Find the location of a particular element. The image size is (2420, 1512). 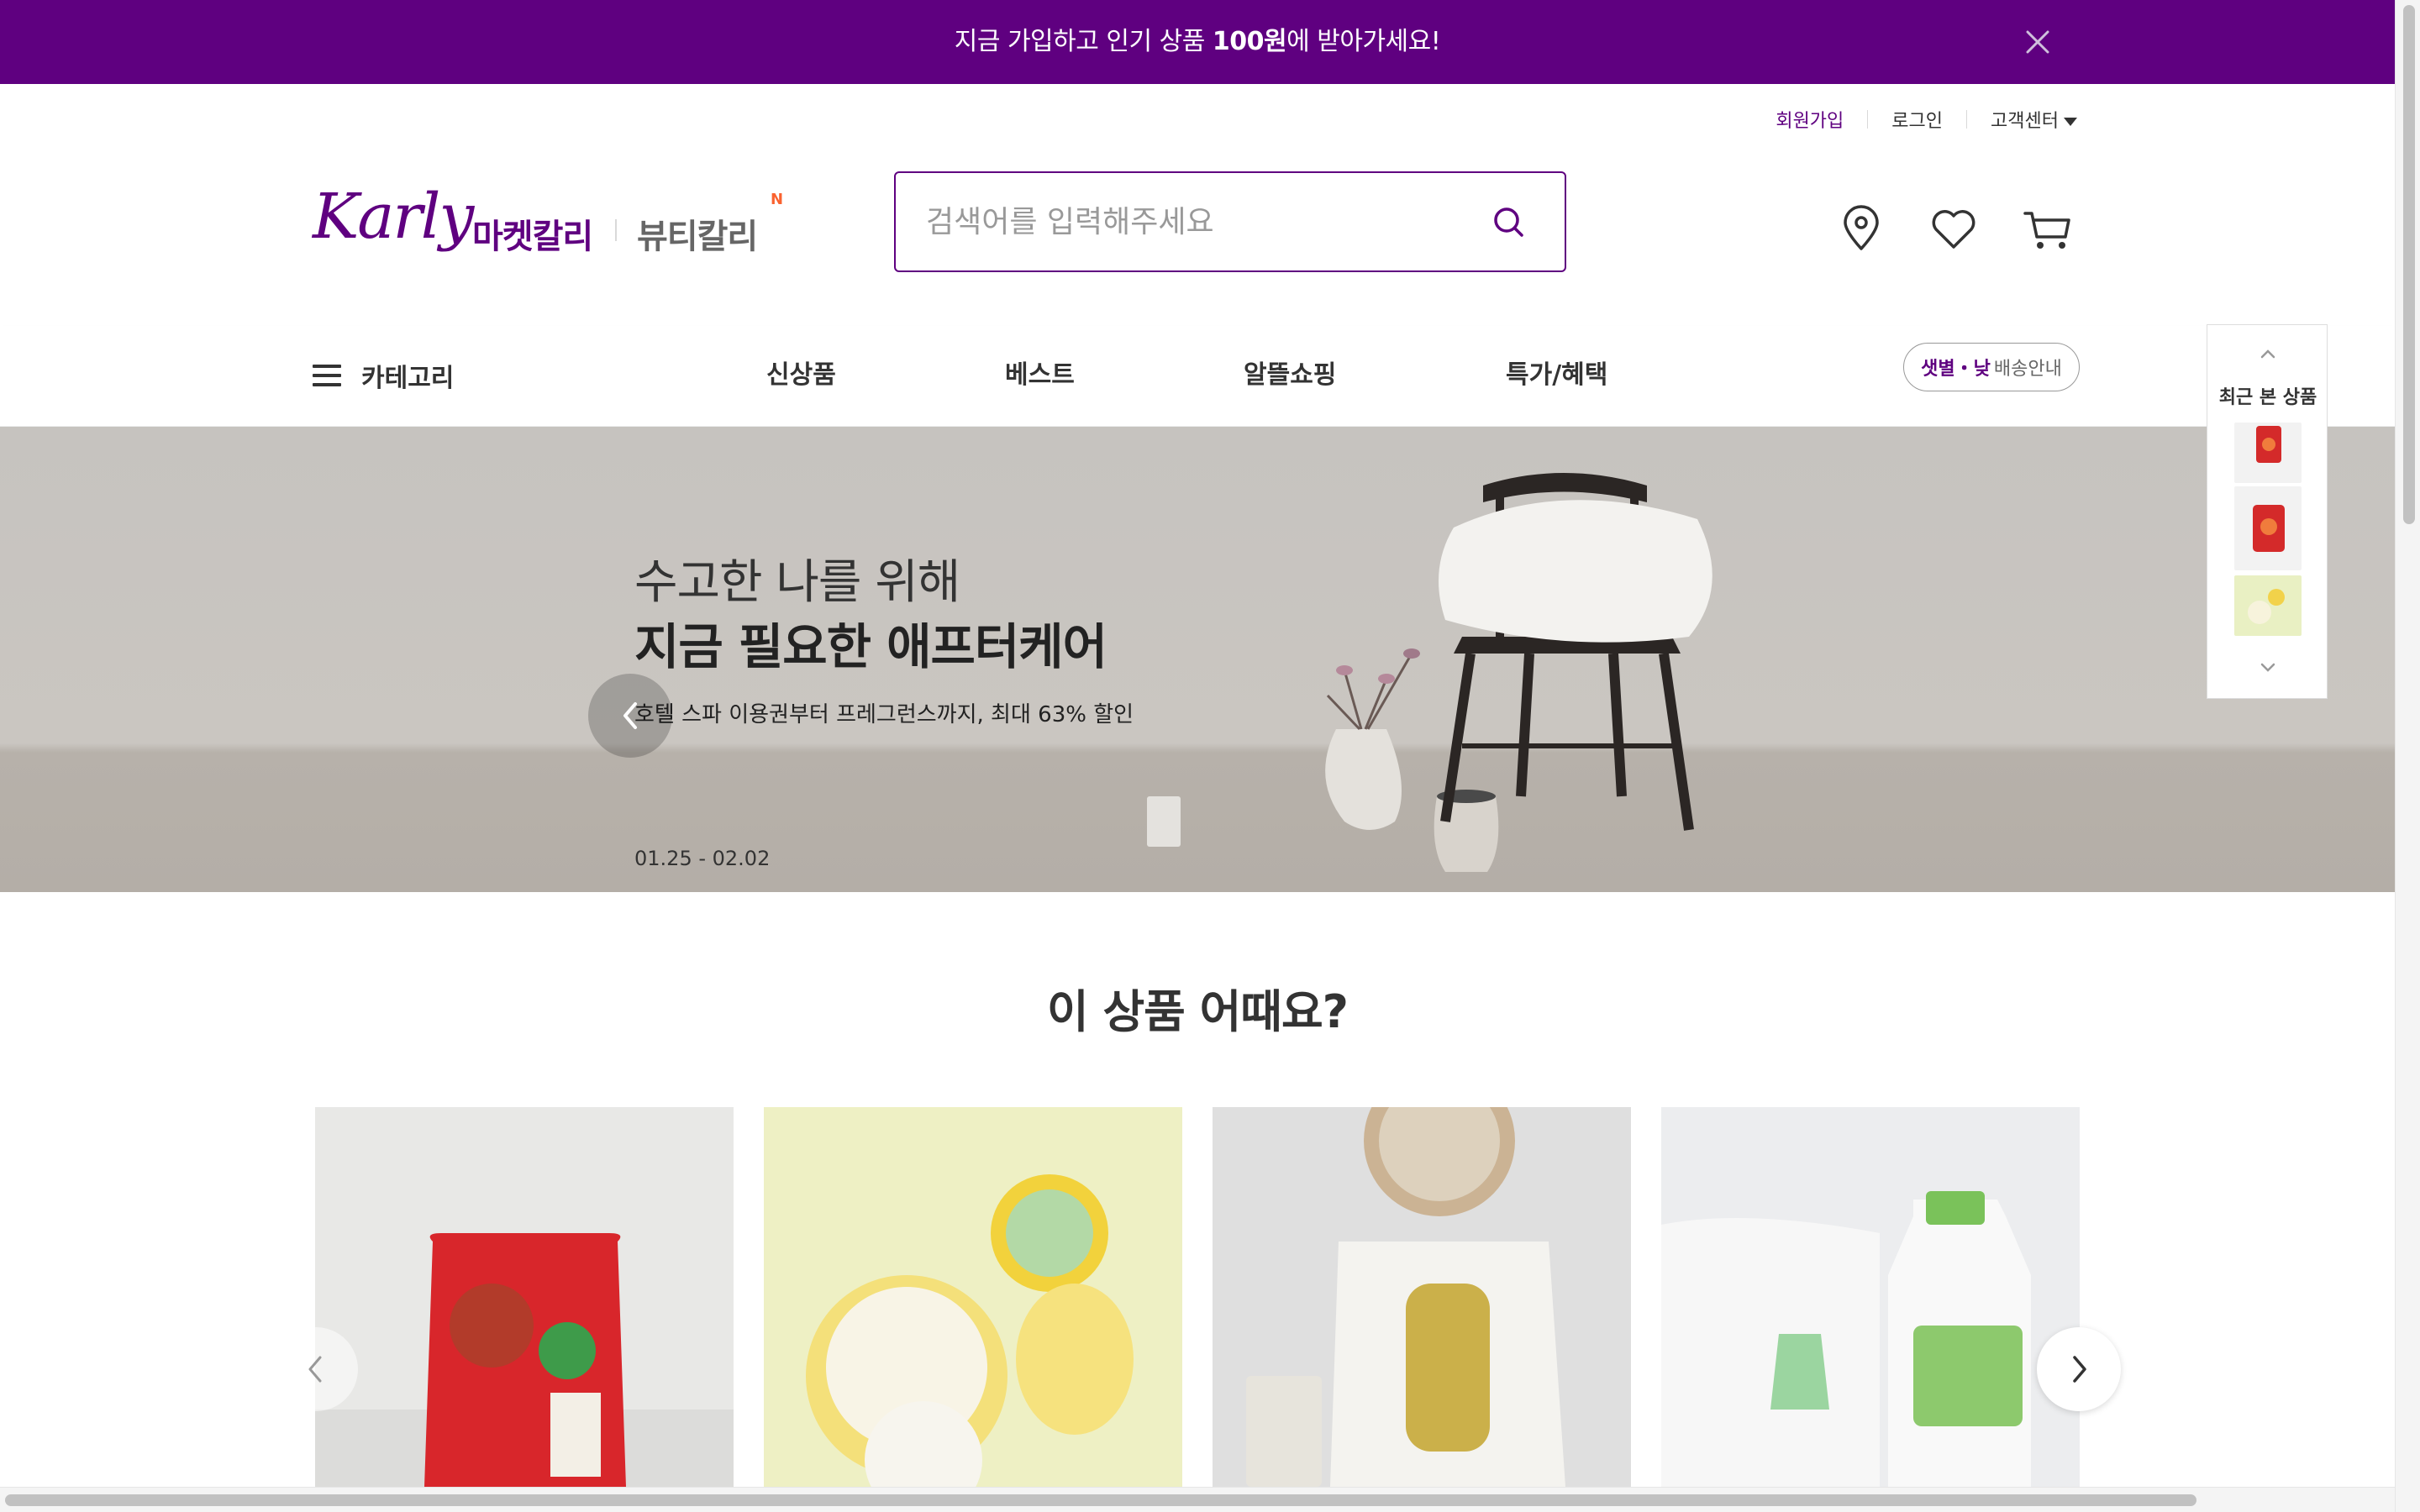

category-label: 카테고리 is located at coordinates (408, 378).